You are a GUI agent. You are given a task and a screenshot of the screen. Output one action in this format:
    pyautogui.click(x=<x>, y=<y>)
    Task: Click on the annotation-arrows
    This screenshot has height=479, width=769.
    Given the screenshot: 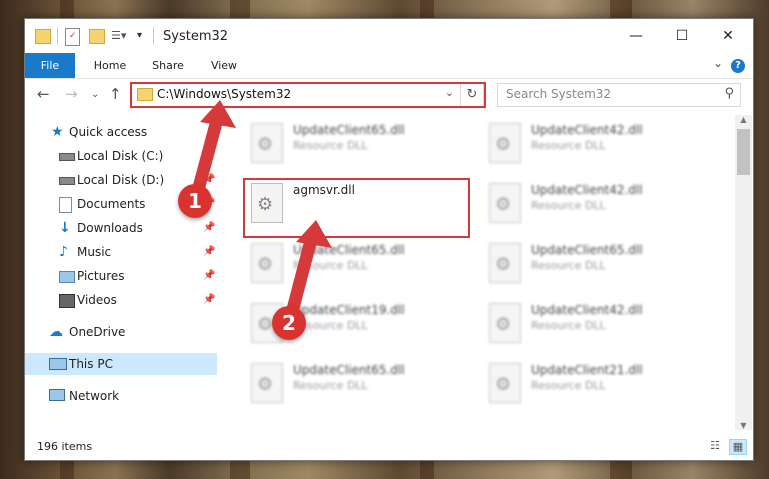 What is the action you would take?
    pyautogui.click(x=261, y=211)
    